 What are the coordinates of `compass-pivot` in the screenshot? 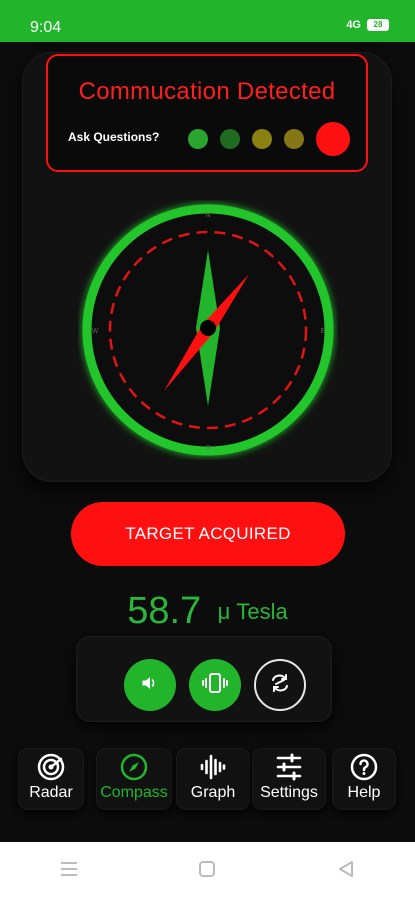 It's located at (208, 328).